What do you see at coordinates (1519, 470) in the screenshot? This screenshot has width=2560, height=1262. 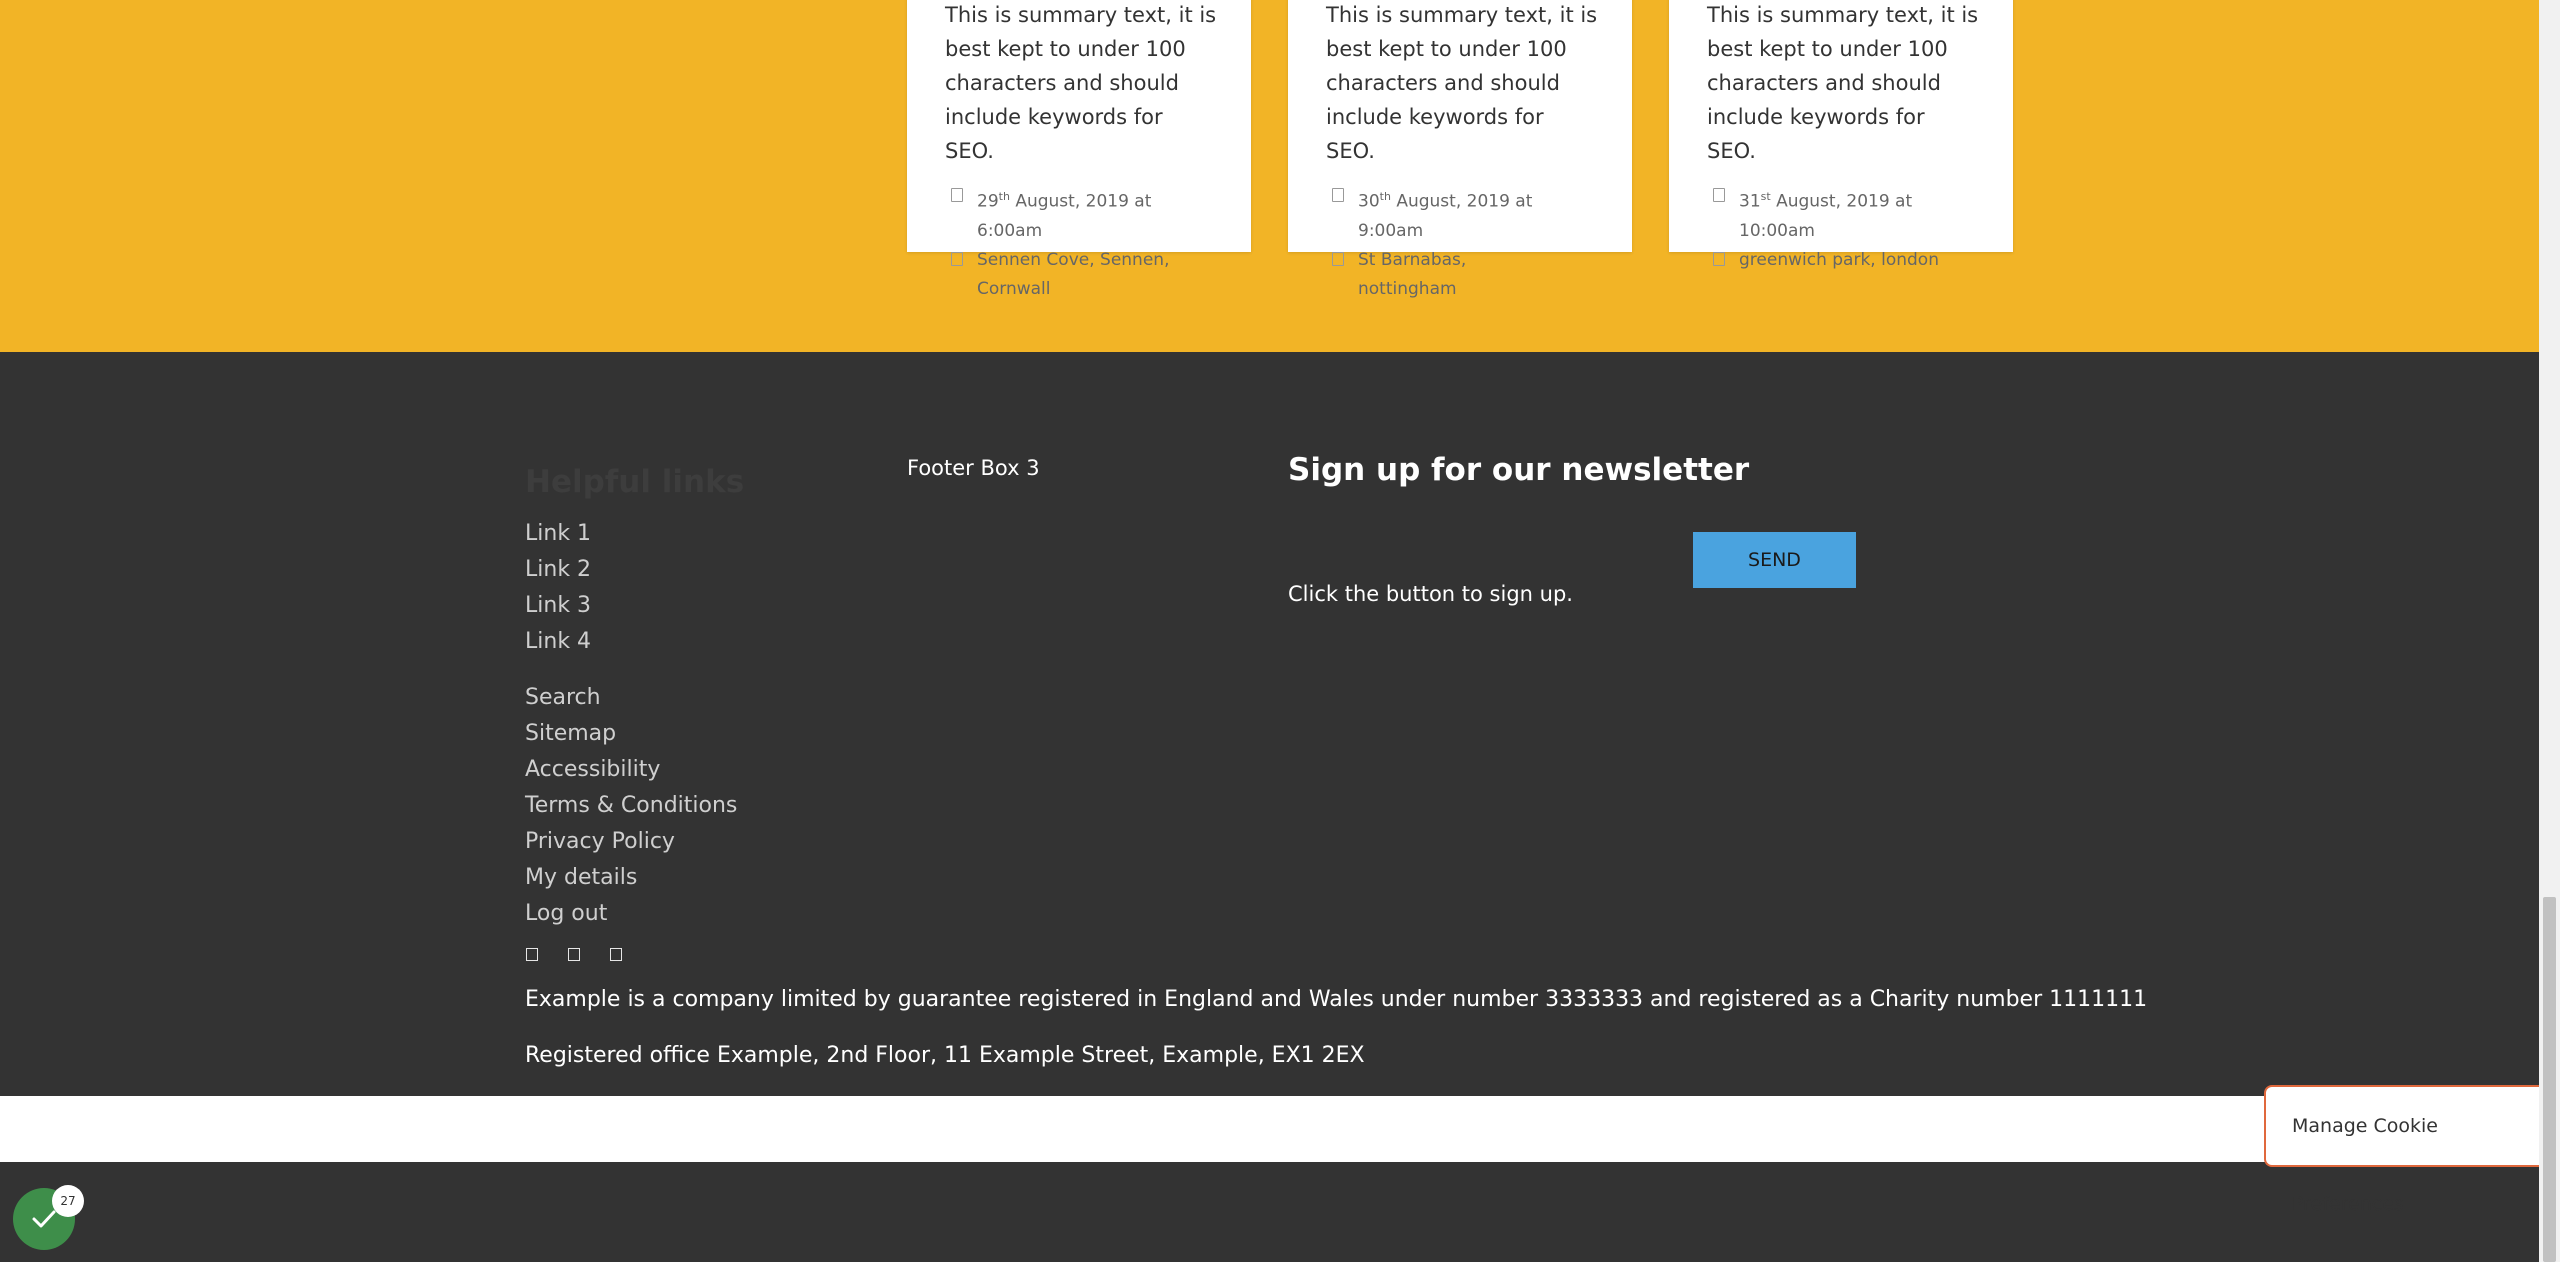 I see `newsletter-heading: Sign up for our newsletter` at bounding box center [1519, 470].